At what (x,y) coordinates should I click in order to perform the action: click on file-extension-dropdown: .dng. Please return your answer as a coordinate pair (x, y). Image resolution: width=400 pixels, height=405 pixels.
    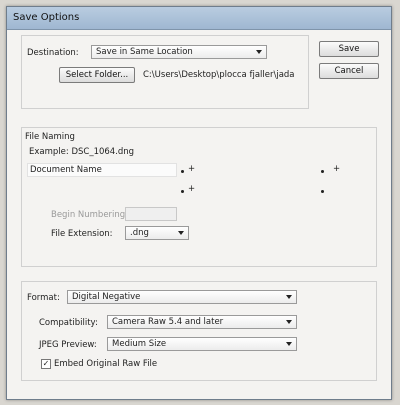
    Looking at the image, I should click on (157, 233).